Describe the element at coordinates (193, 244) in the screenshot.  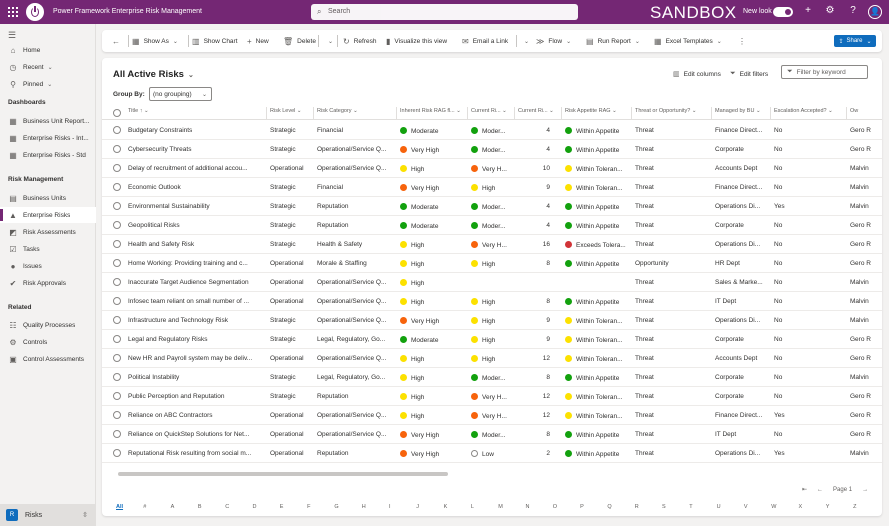
I see `cell-title: Health and Safety Risk` at that location.